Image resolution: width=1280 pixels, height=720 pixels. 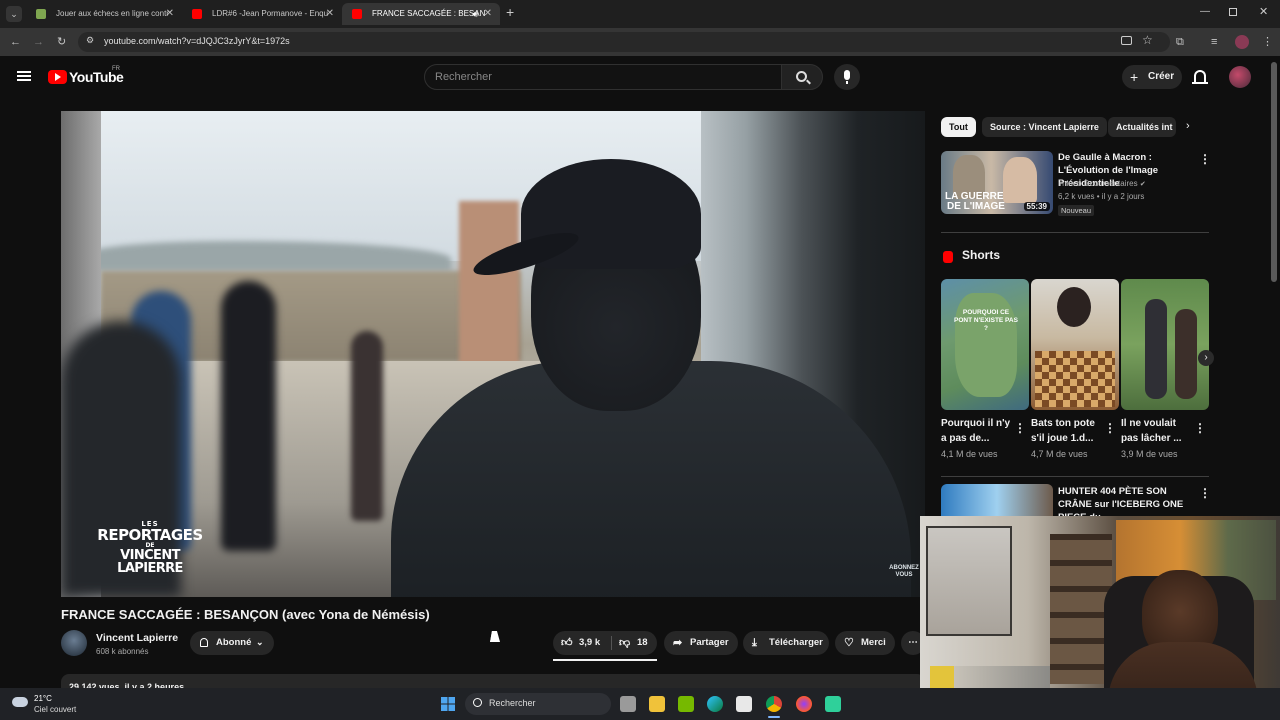 What do you see at coordinates (1274, 172) in the screenshot?
I see `page-scrollbar` at bounding box center [1274, 172].